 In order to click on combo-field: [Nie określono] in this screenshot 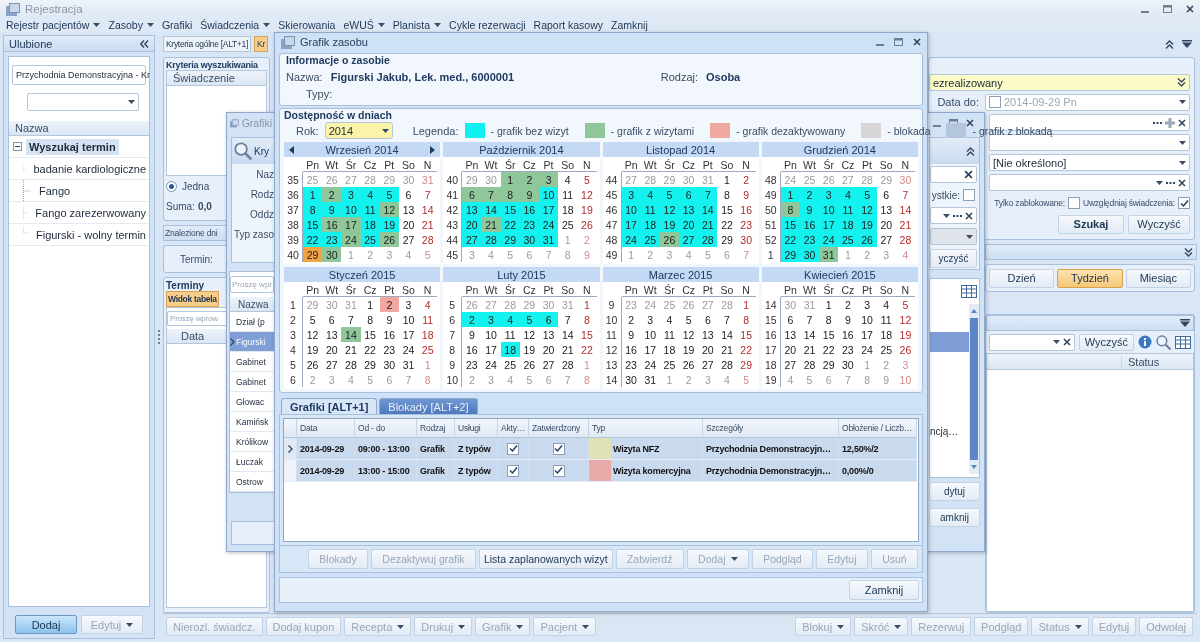, I will do `click(1089, 162)`.